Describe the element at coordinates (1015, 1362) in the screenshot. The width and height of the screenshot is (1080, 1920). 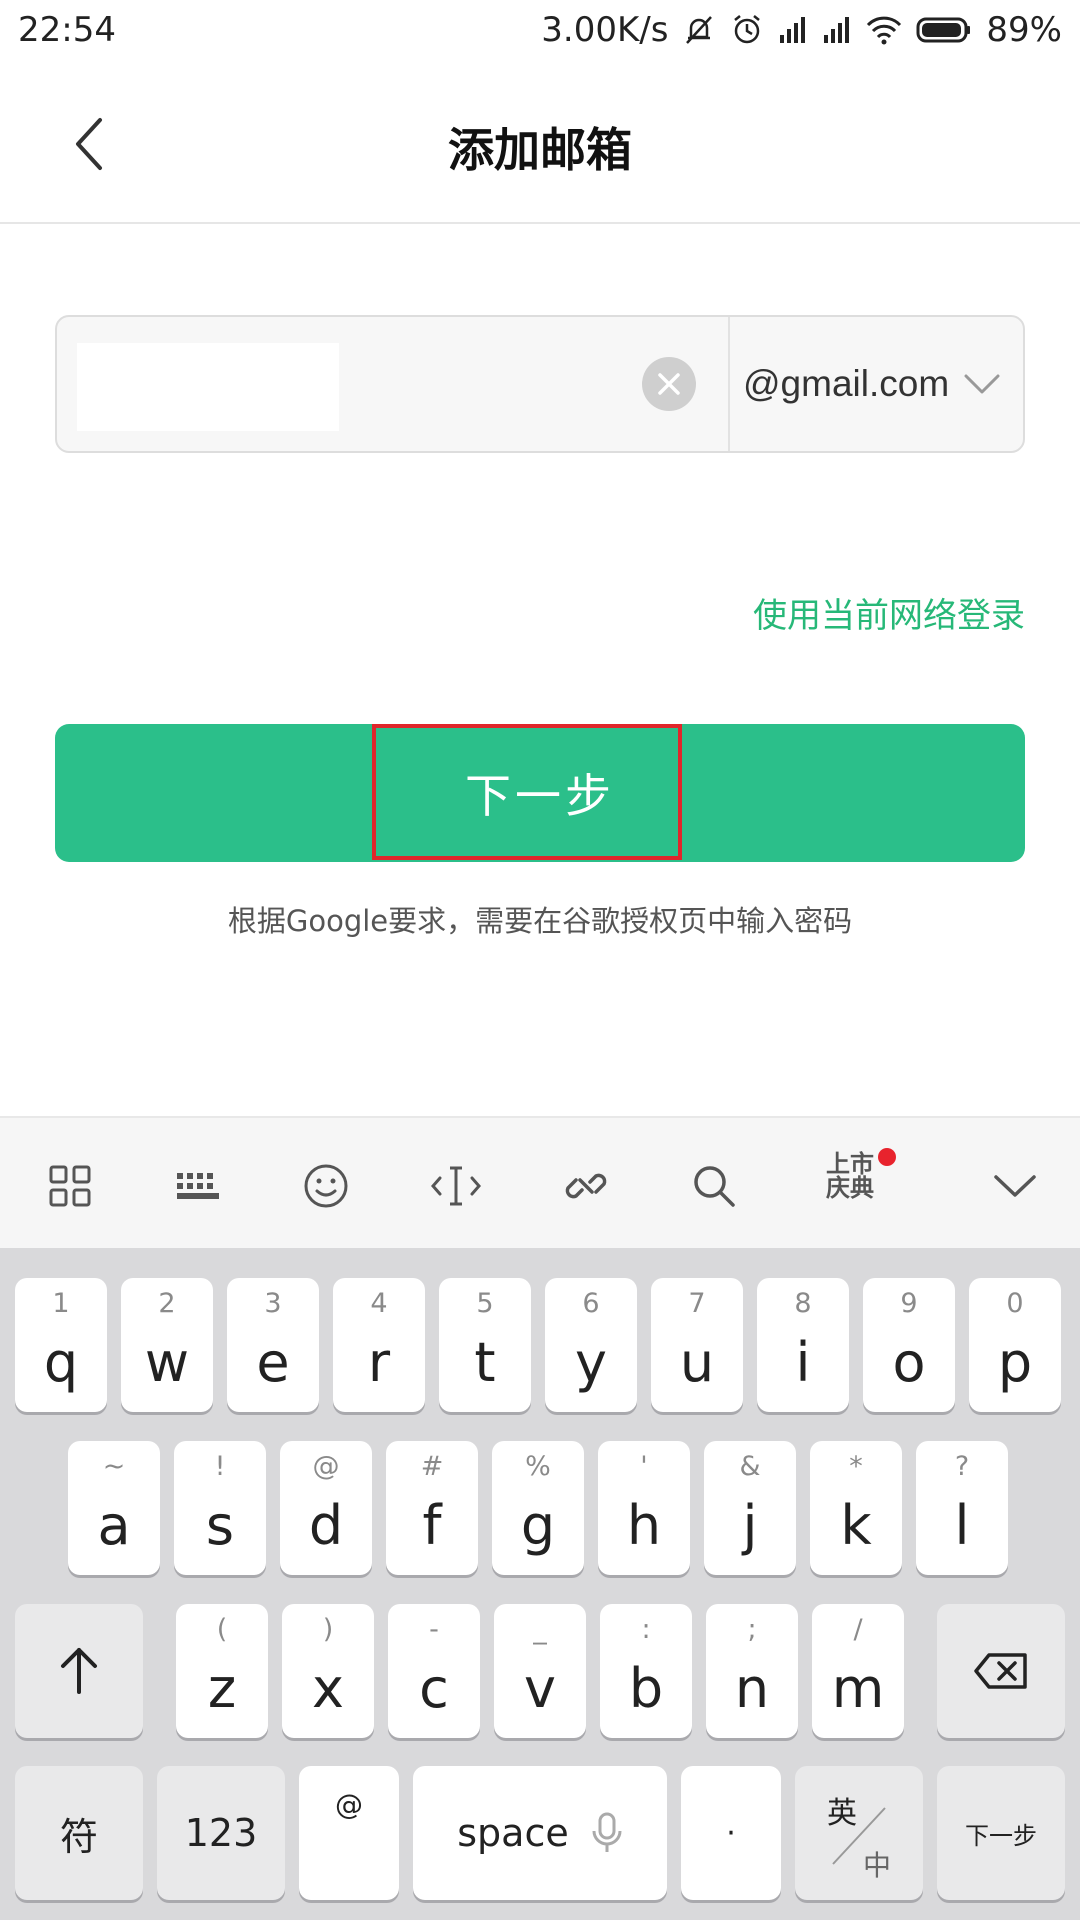
I see `key-char: p` at that location.